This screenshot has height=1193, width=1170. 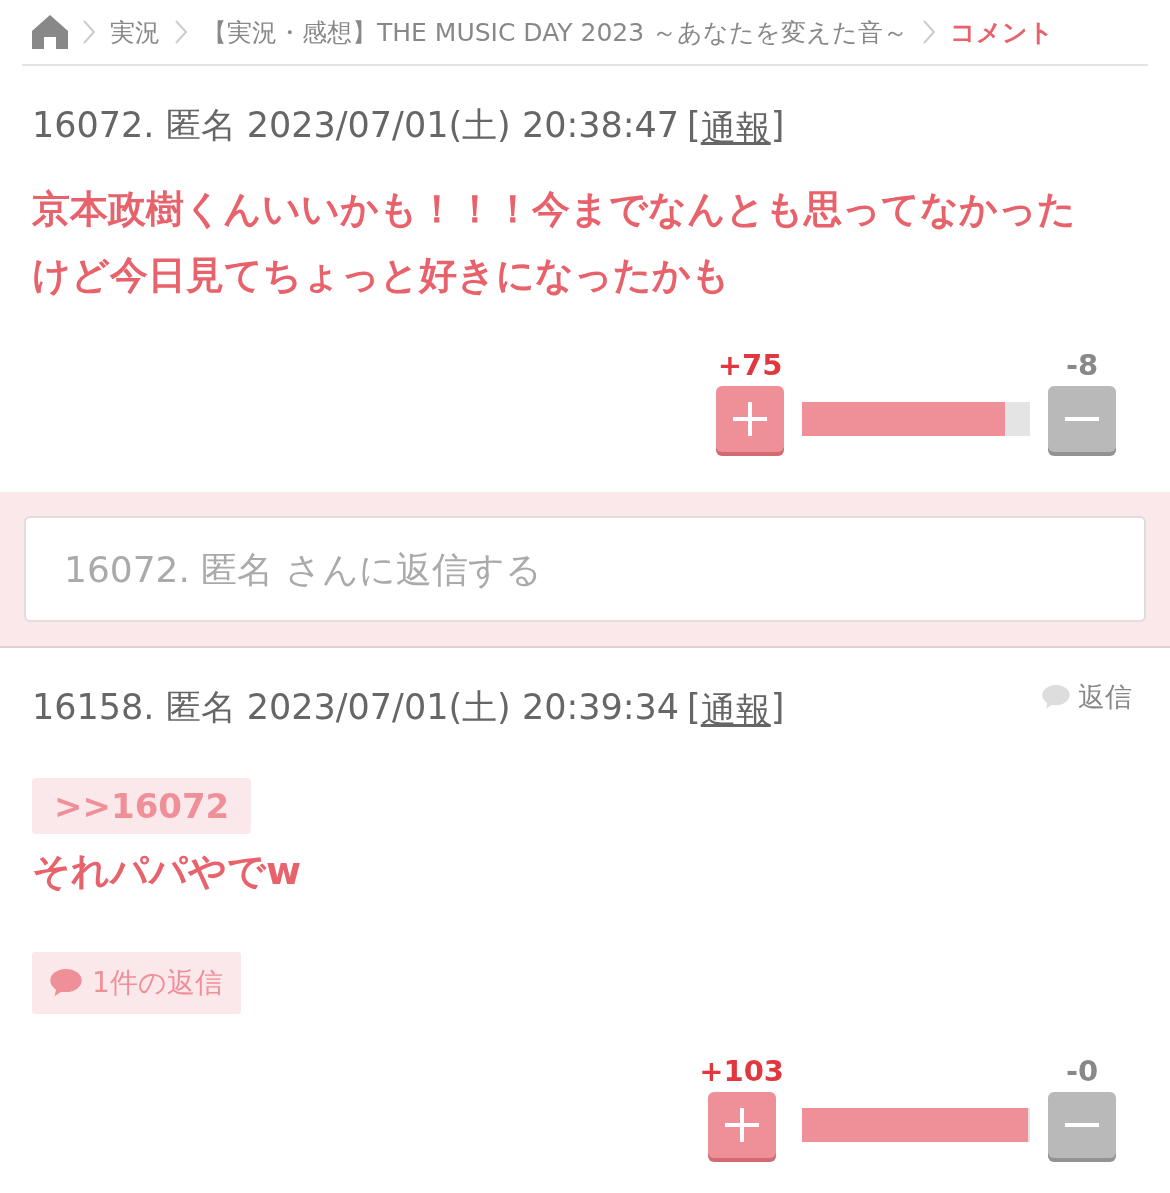 I want to click on breadcrumb-link: 【実況・感想】THE MUSIC DAY 2023 ～あなたを変えた音～, so click(x=555, y=32).